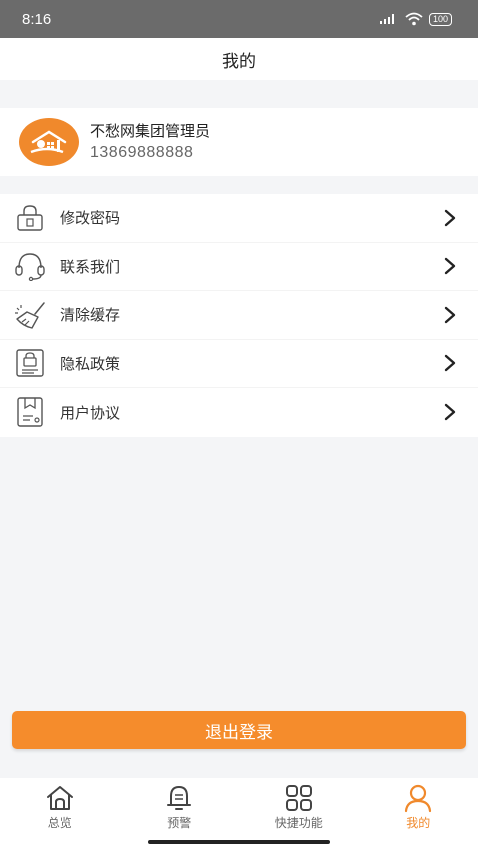  Describe the element at coordinates (386, 19) in the screenshot. I see `signal-icon` at that location.